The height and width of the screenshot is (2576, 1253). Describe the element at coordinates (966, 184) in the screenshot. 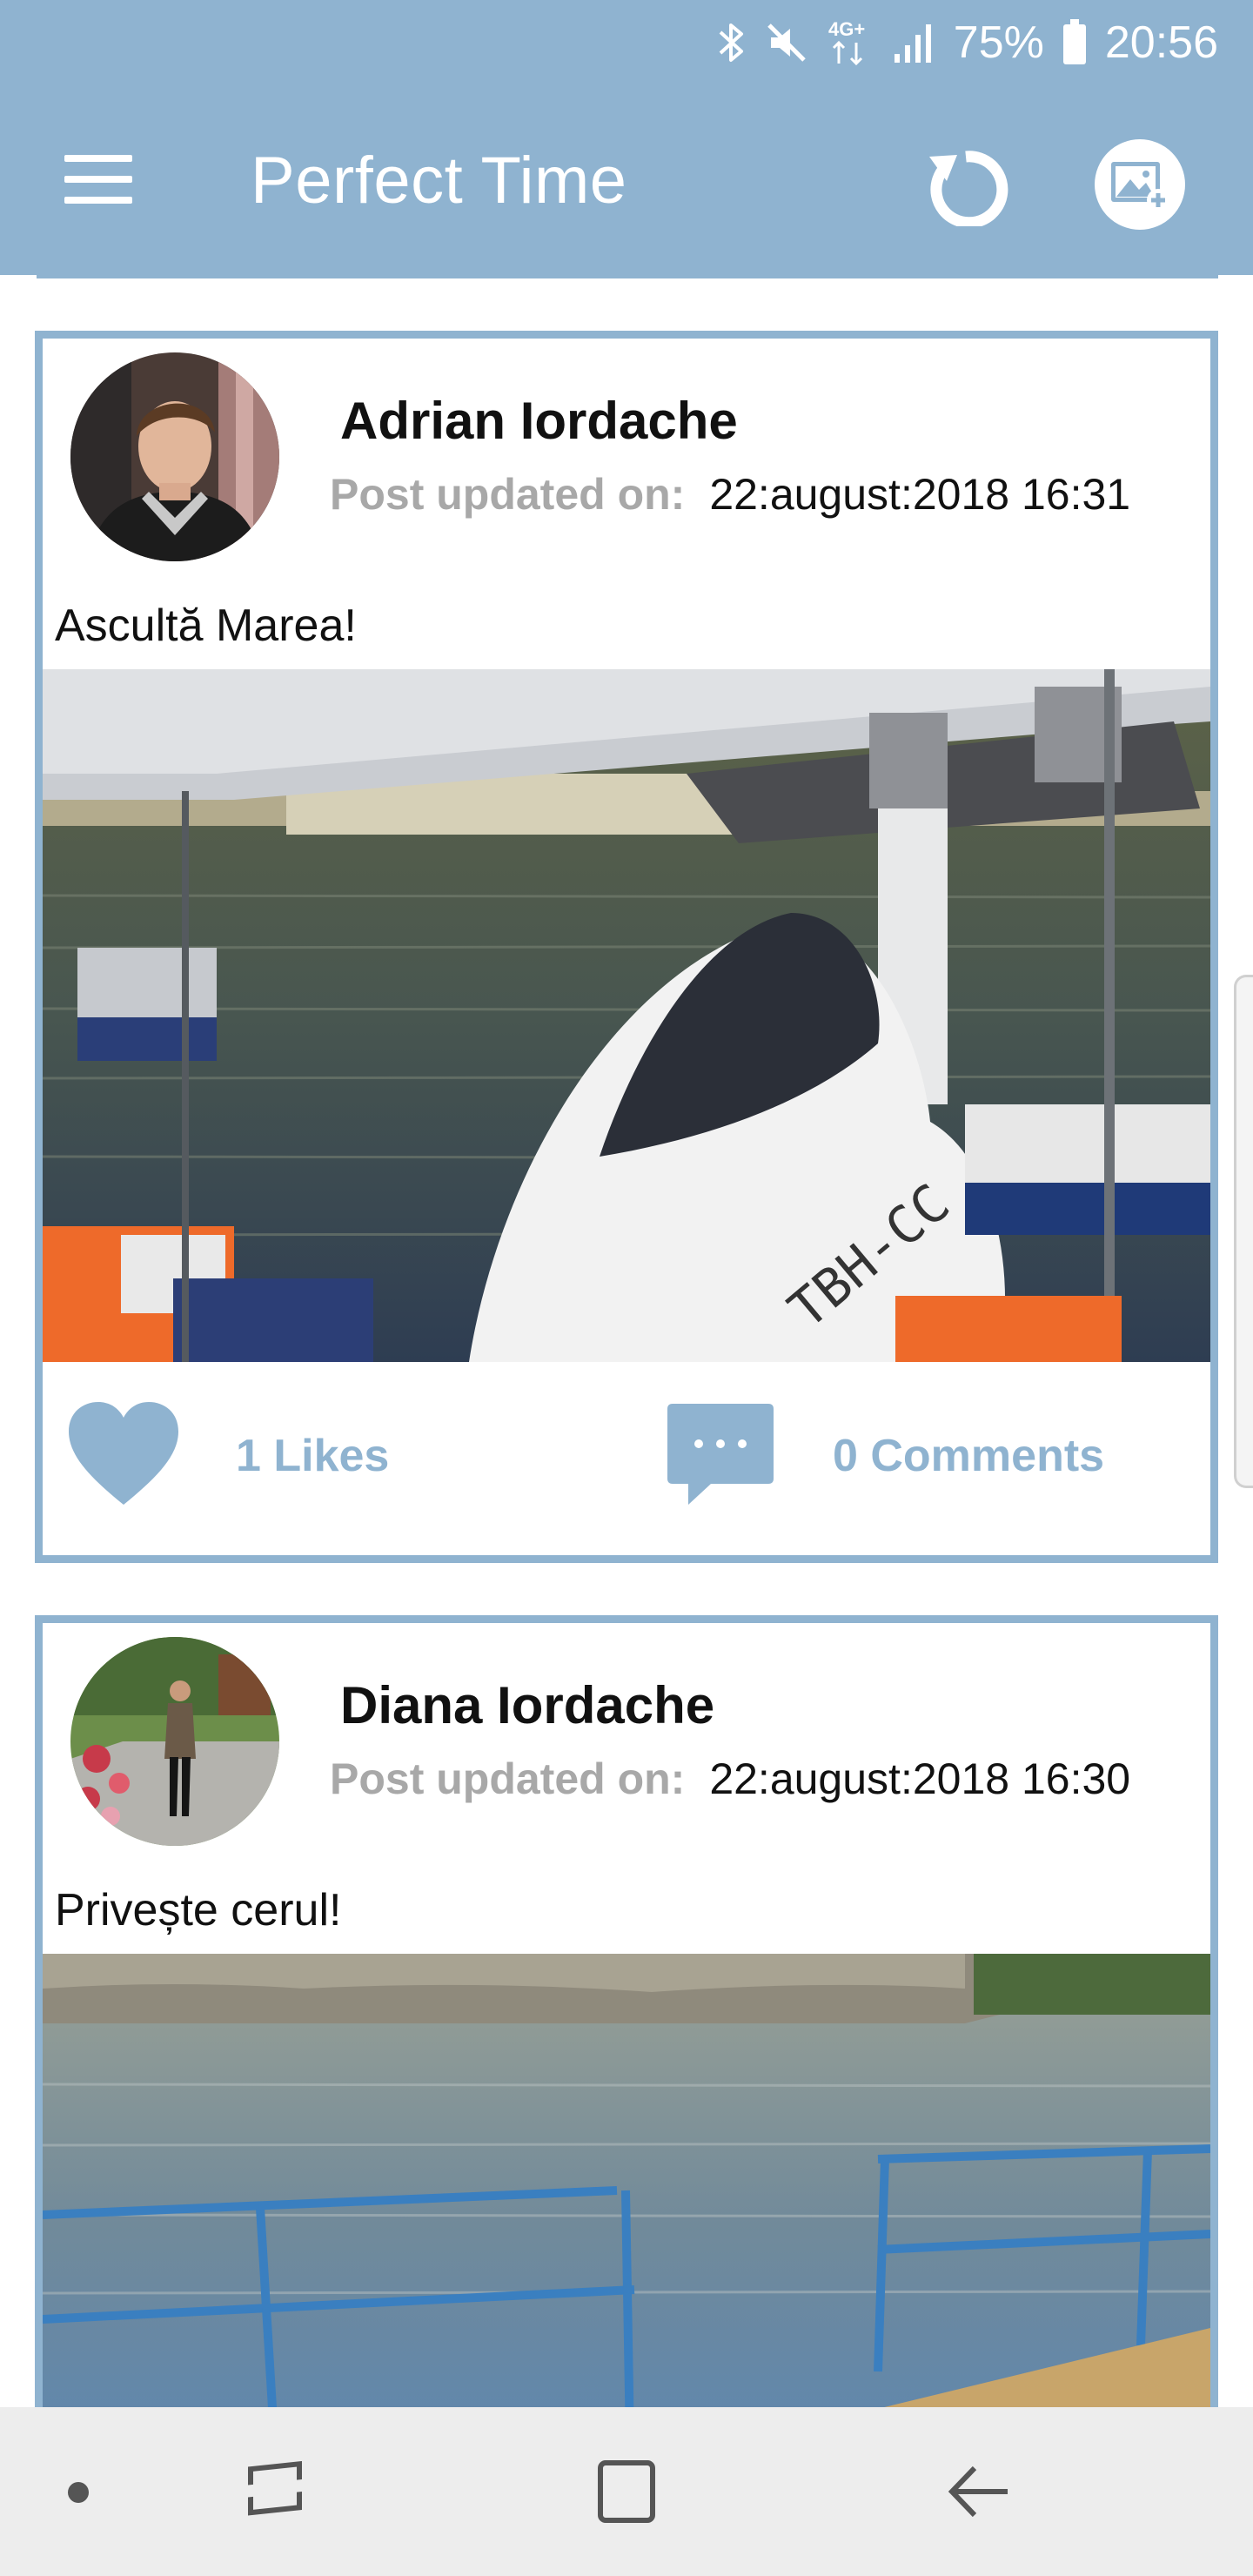

I see `refresh-icon` at that location.